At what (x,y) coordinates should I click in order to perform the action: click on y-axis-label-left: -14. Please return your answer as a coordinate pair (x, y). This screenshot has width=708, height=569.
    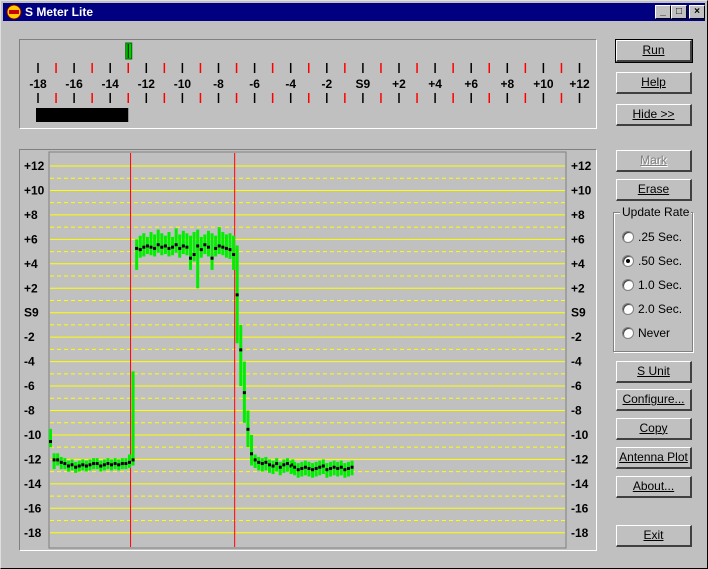
    Looking at the image, I should click on (33, 484).